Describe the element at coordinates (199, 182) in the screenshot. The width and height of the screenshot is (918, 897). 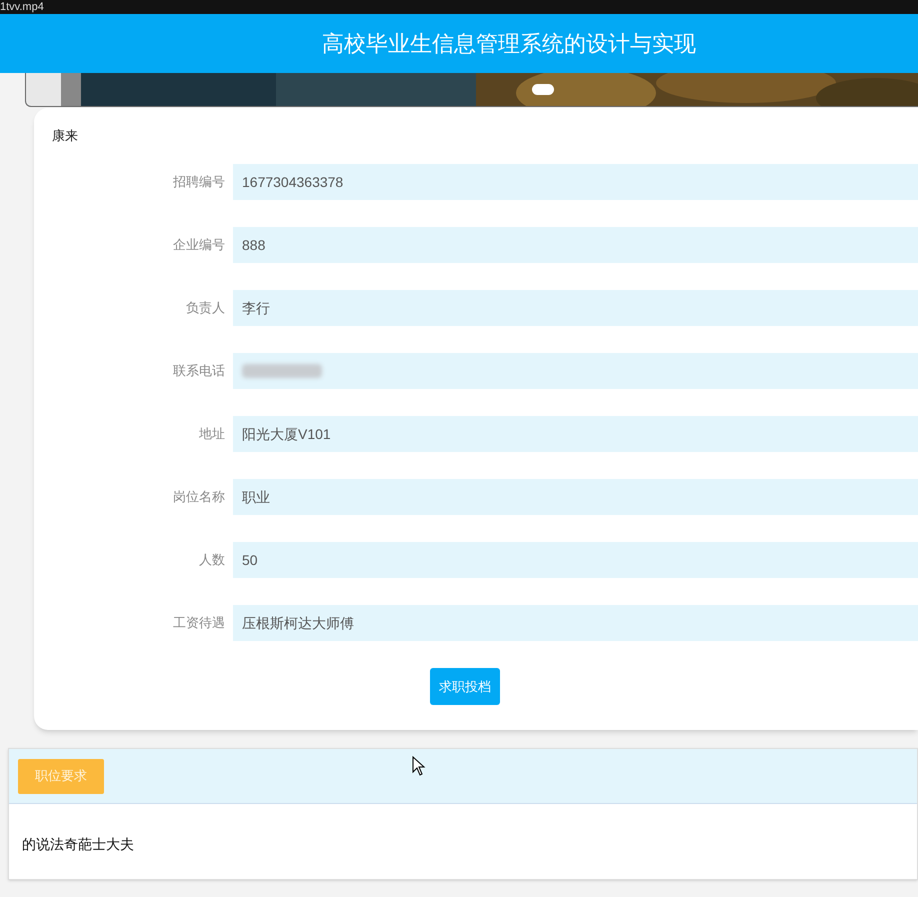
I see `field-label: 招聘编号` at that location.